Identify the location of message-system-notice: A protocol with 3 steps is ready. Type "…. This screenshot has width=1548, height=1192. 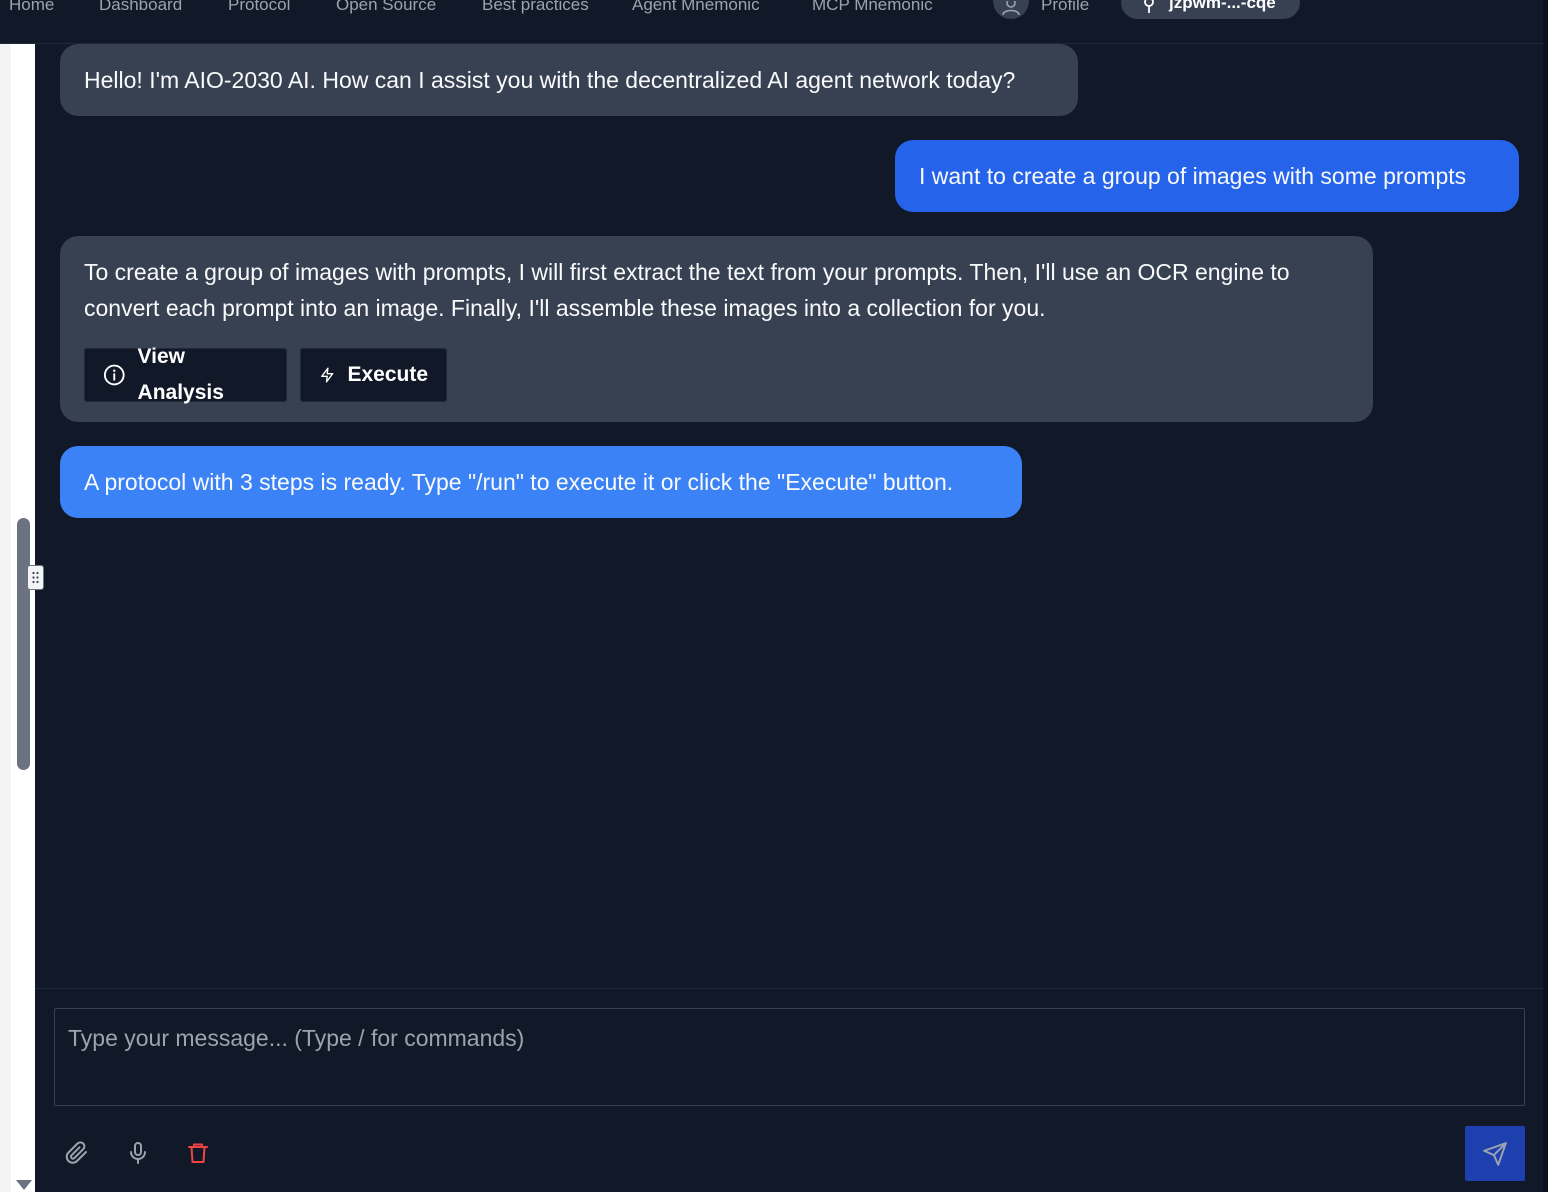
(541, 482).